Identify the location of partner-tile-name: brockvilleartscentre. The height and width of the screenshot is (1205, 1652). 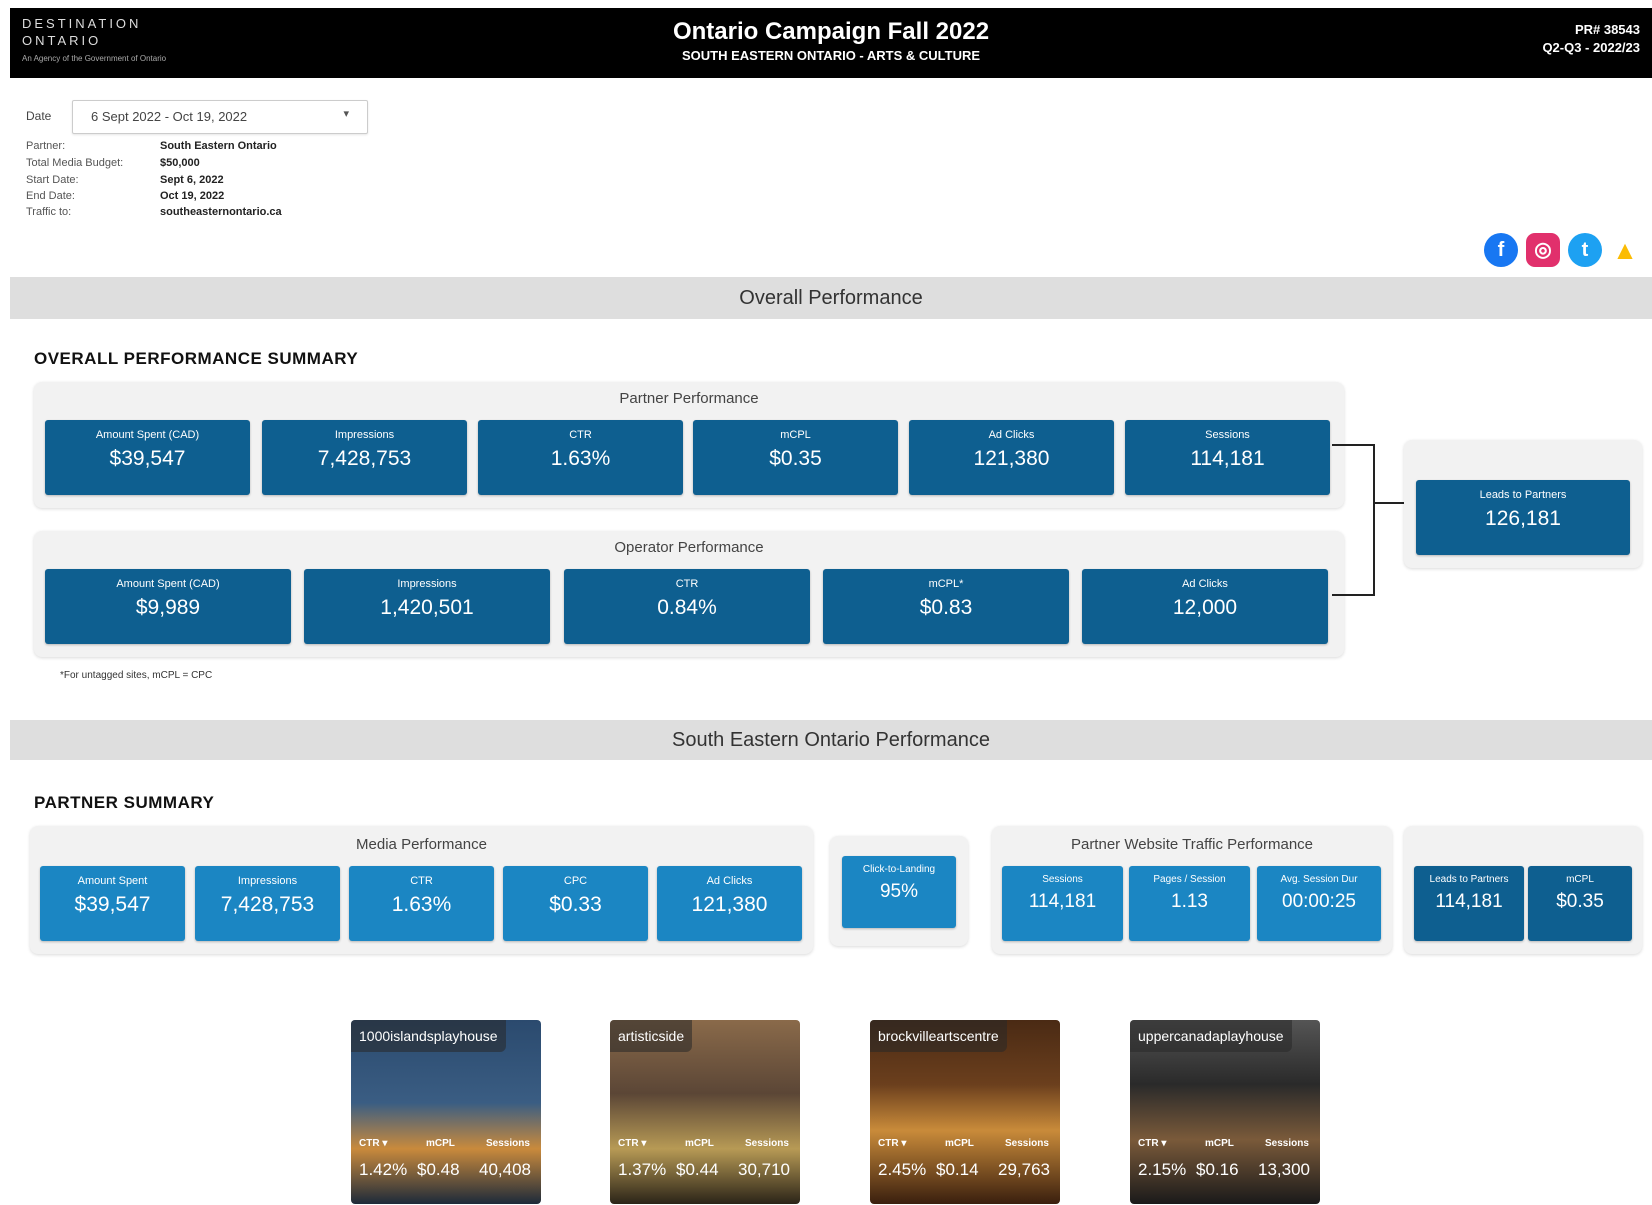
(938, 1036).